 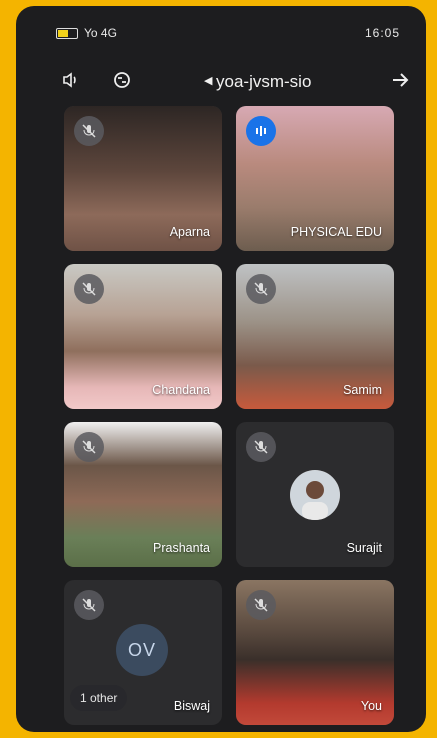 I want to click on initials-avatar: OV, so click(x=142, y=650).